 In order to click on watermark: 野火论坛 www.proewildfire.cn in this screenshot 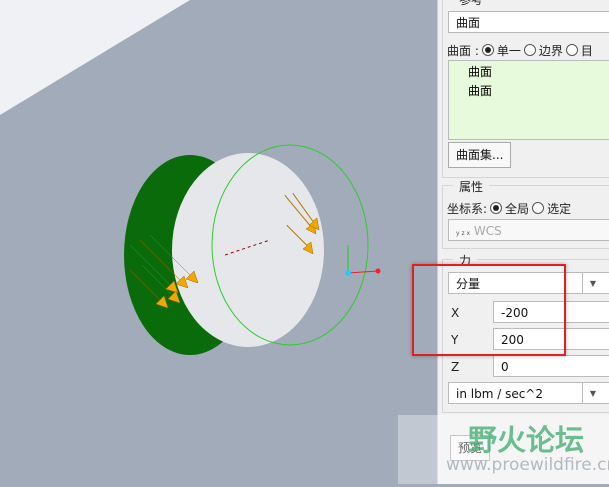, I will do `click(503, 449)`.